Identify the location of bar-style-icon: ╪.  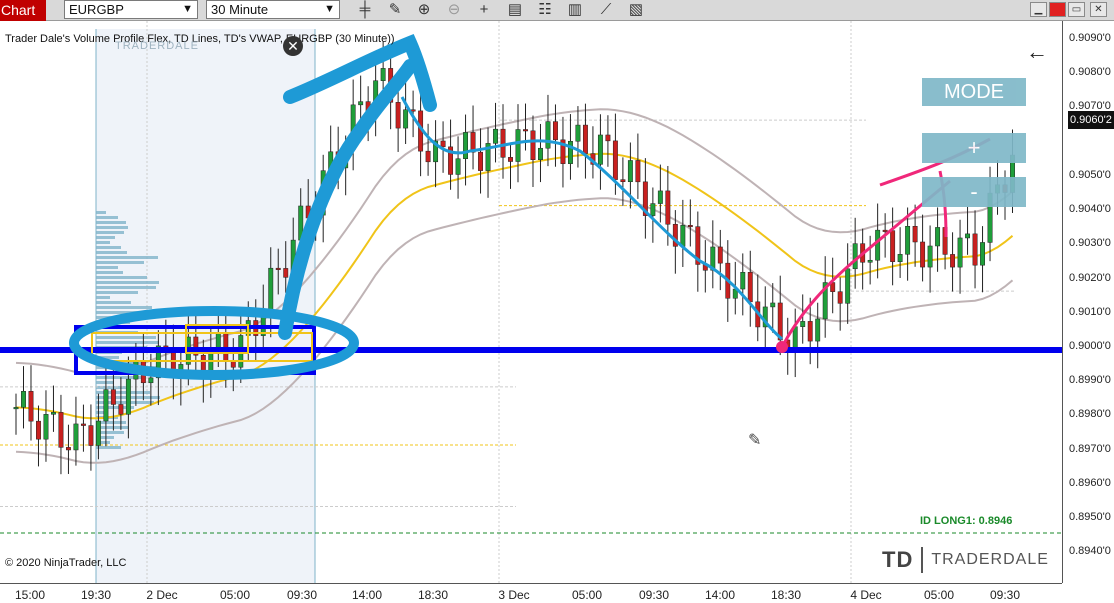
(365, 10).